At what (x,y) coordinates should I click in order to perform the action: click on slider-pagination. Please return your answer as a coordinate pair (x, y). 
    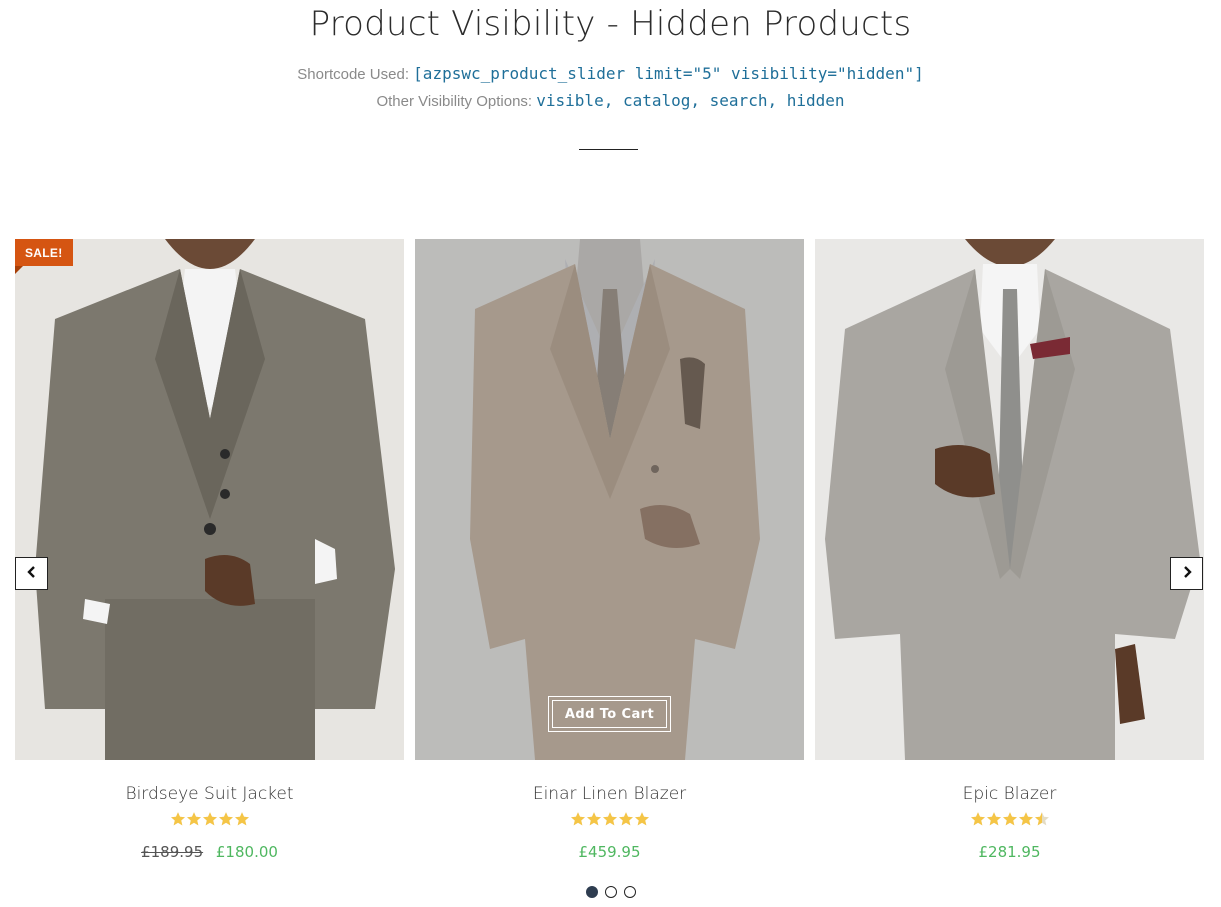
    Looking at the image, I should click on (610, 892).